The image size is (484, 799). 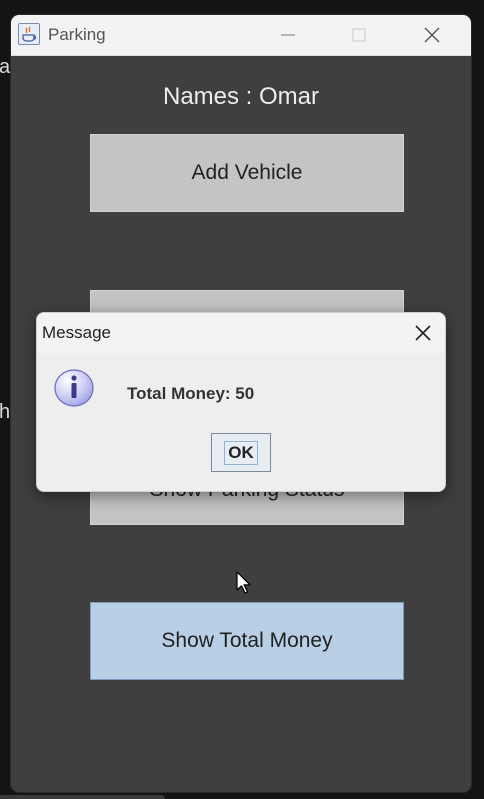 I want to click on background-text-h: h, so click(x=5, y=412).